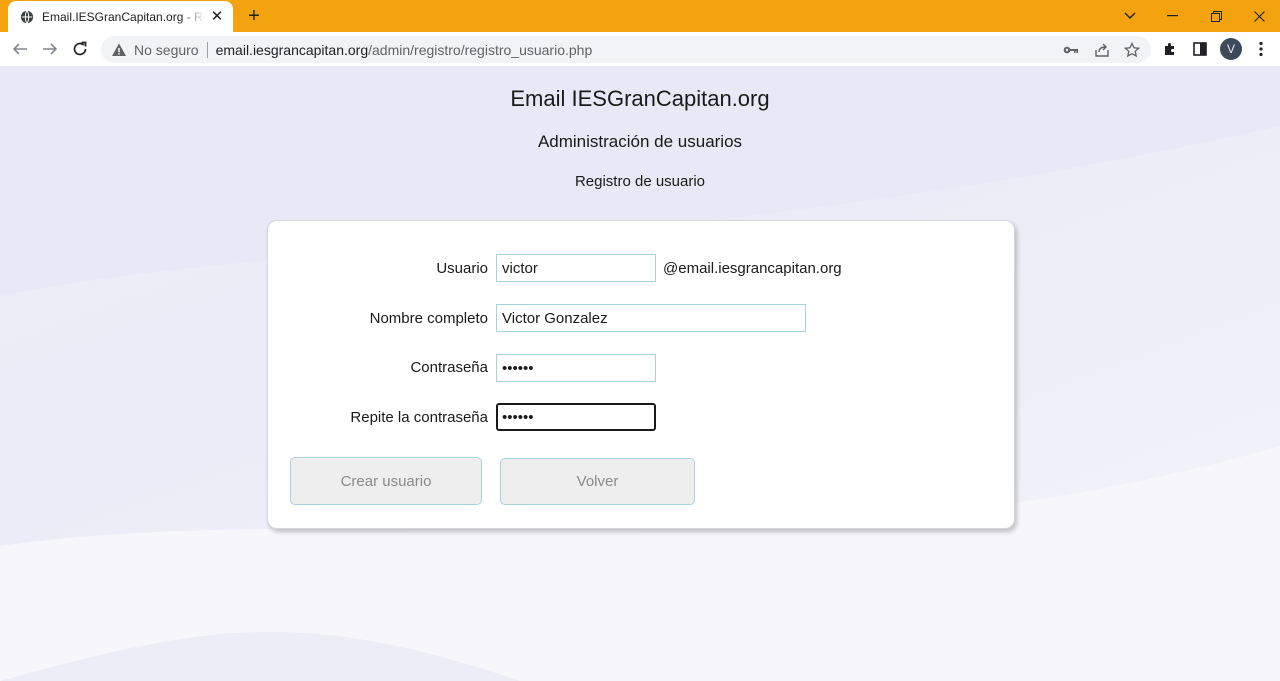 The height and width of the screenshot is (681, 1280). I want to click on extensions-puzzle-icon, so click(1170, 49).